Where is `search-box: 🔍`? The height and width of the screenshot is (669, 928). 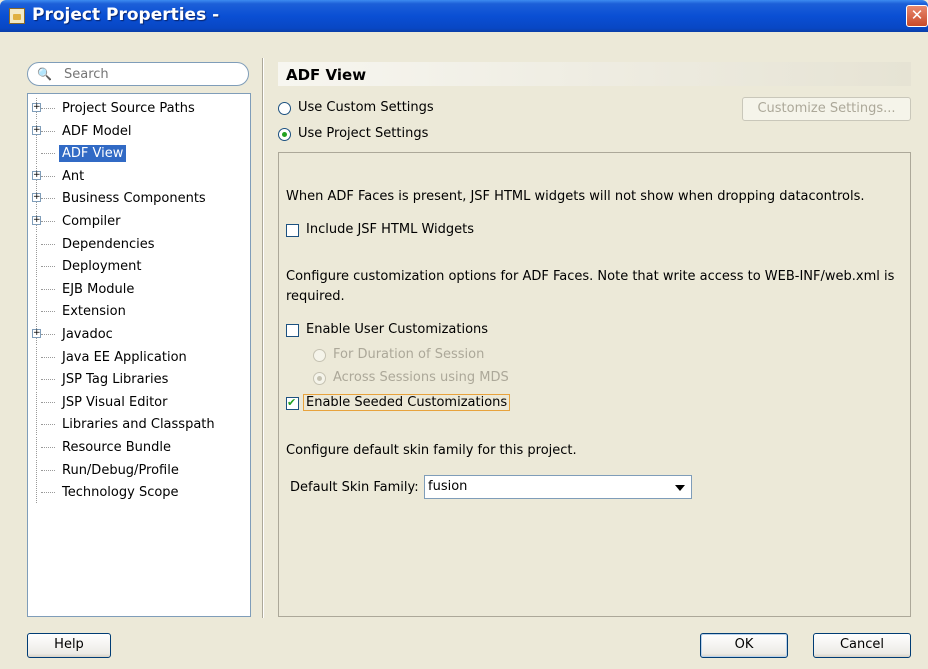 search-box: 🔍 is located at coordinates (138, 74).